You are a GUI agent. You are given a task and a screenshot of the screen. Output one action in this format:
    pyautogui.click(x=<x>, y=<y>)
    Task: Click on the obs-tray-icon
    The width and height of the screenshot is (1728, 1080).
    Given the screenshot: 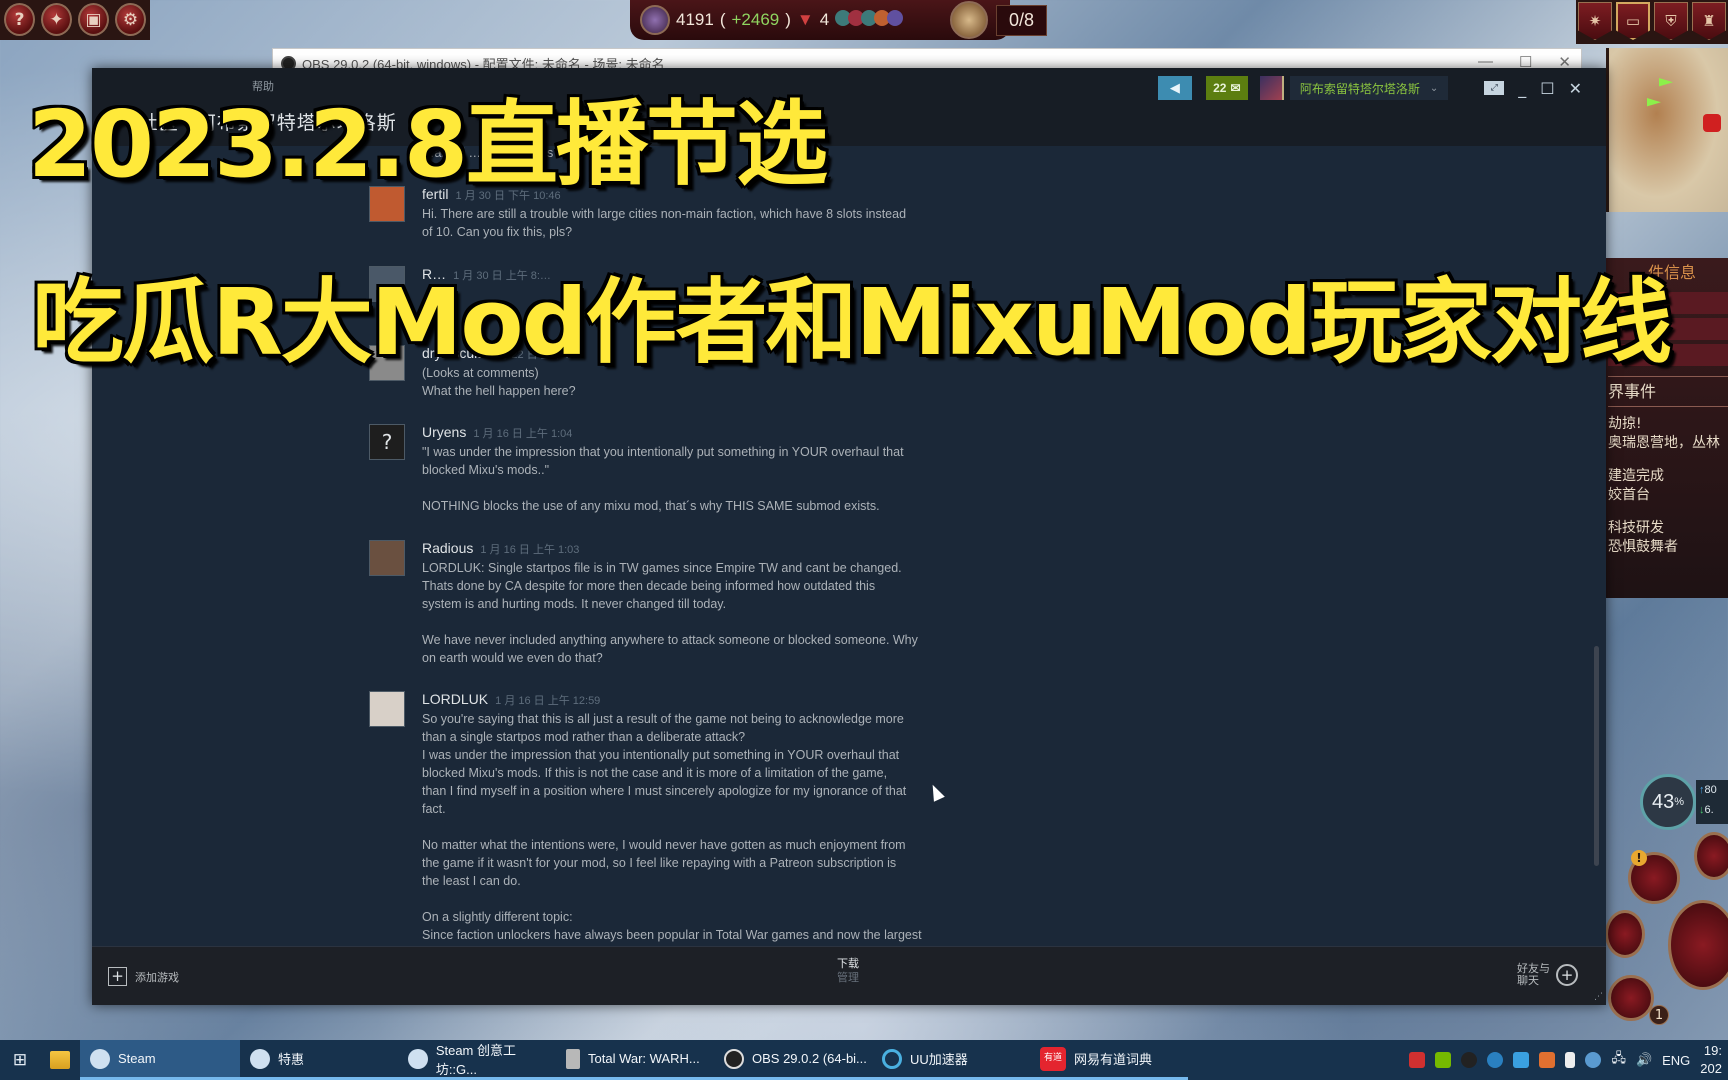 What is the action you would take?
    pyautogui.click(x=1469, y=1060)
    